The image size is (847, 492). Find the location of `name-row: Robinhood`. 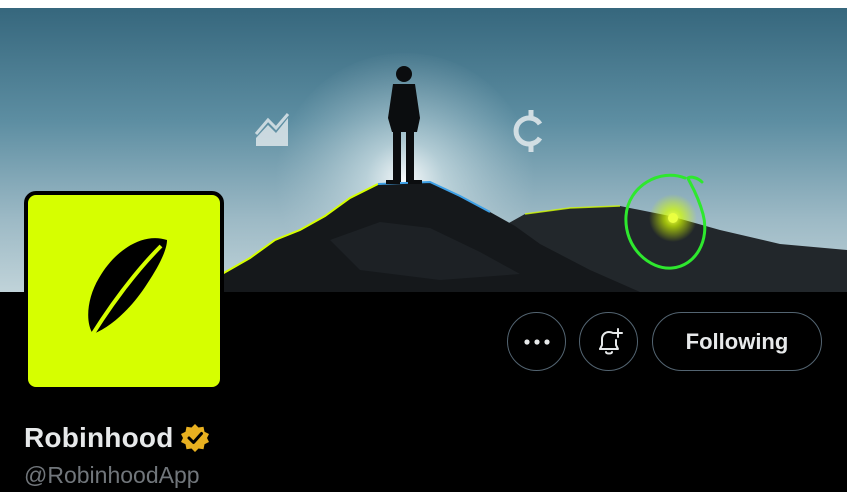

name-row: Robinhood is located at coordinates (117, 438).